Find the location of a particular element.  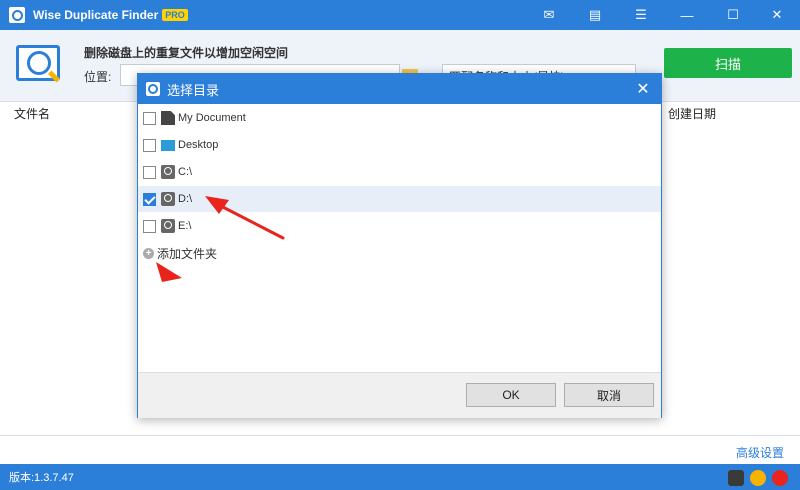

header-title: 删除磁盘上的重复文件以增加空闲空间 is located at coordinates (186, 53).